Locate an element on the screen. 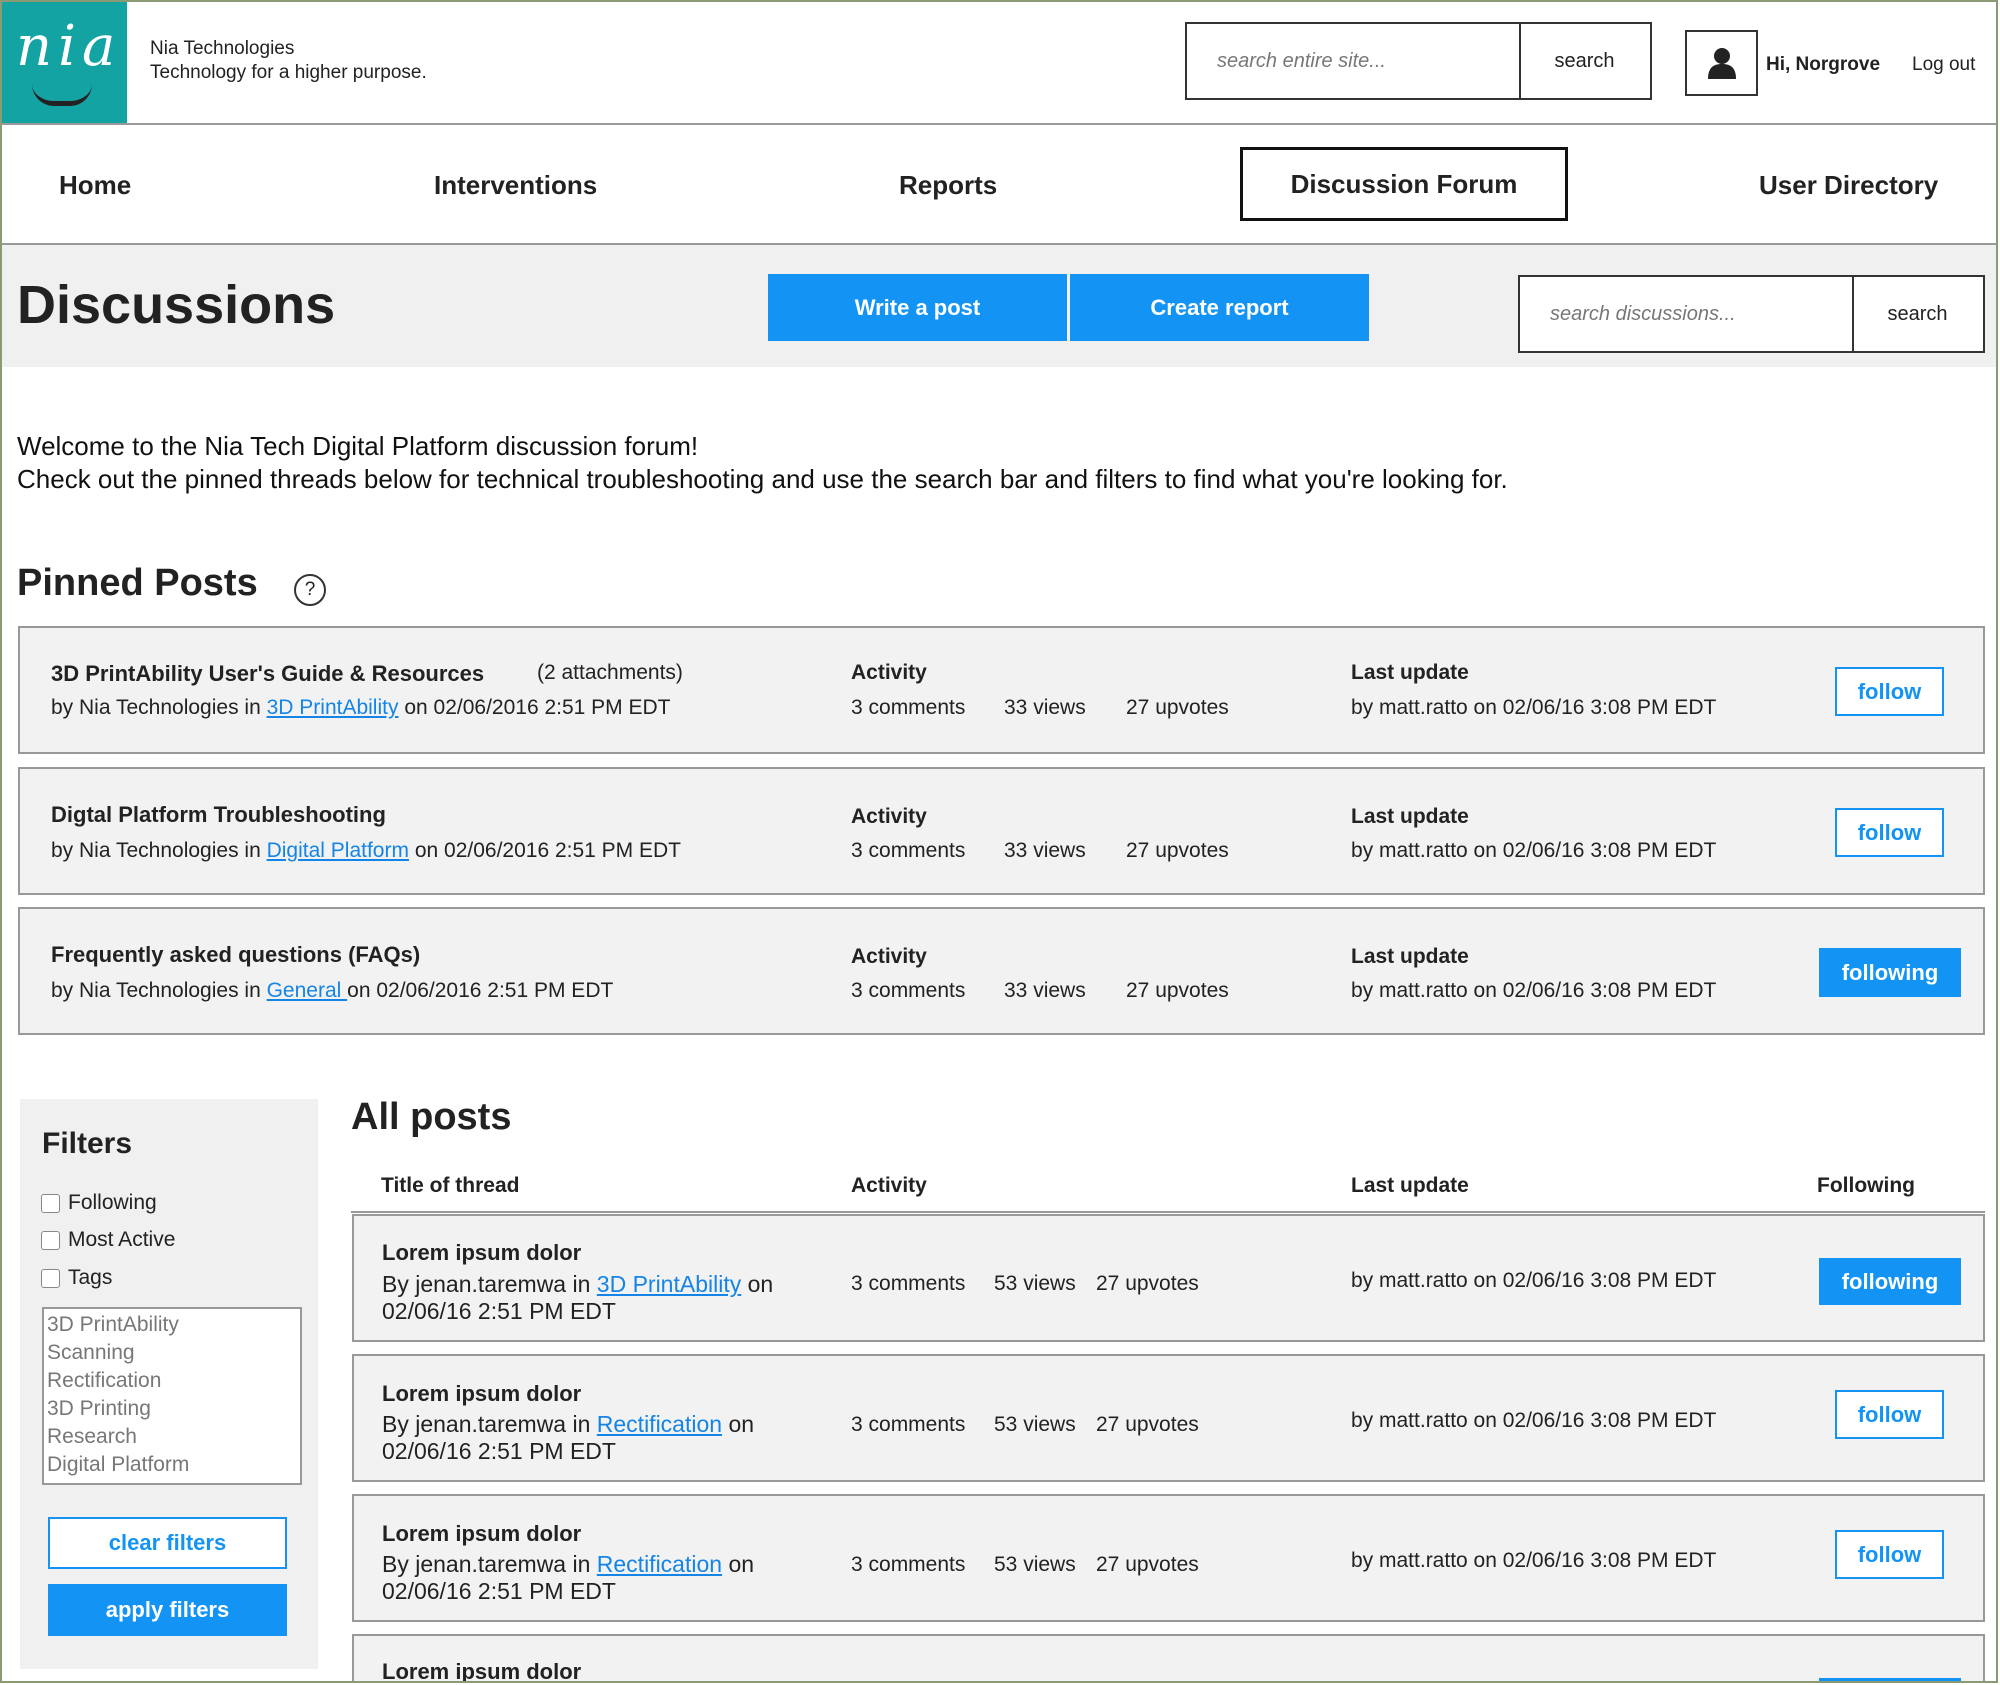  user-avatar-button is located at coordinates (1721, 63).